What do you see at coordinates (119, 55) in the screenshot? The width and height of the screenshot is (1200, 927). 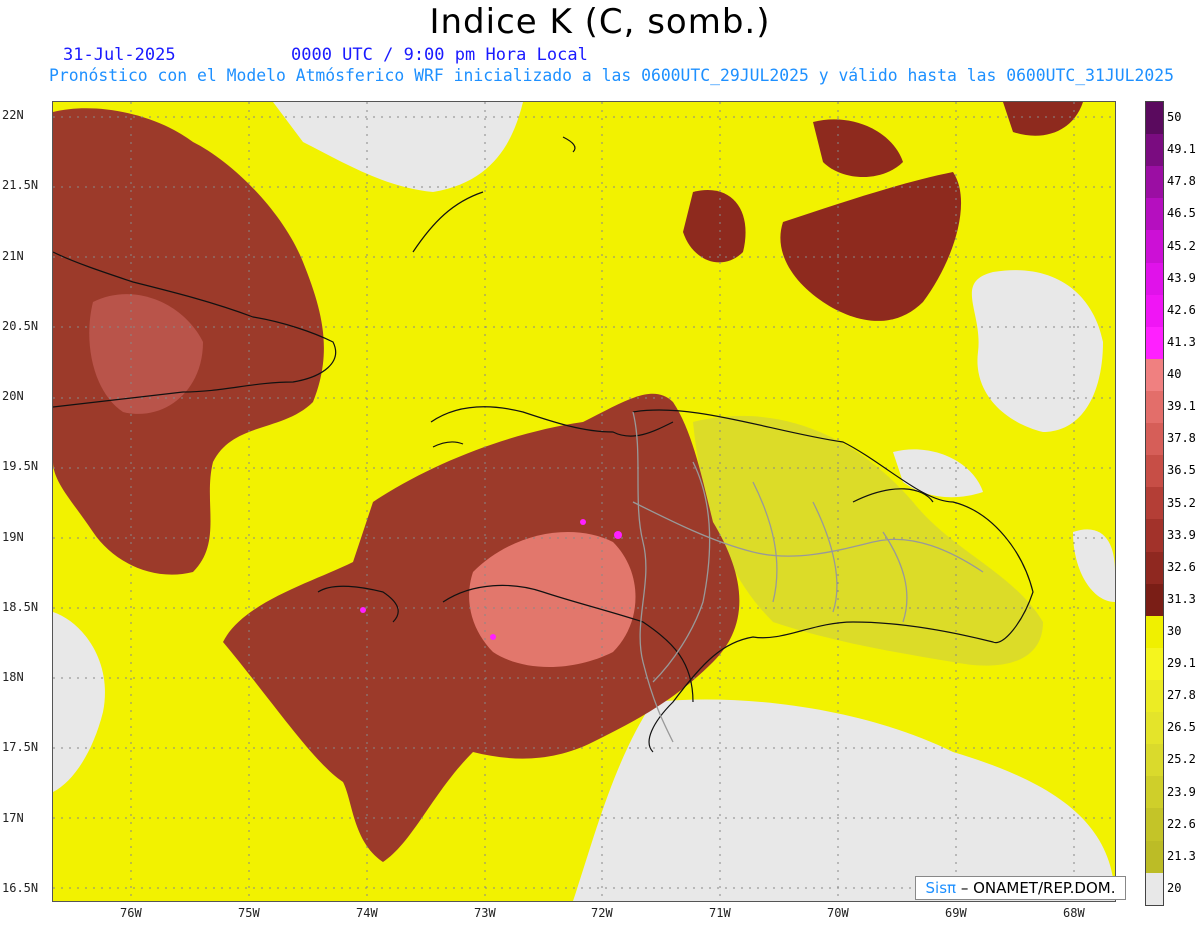 I see `valid-date: 31-Jul-2025` at bounding box center [119, 55].